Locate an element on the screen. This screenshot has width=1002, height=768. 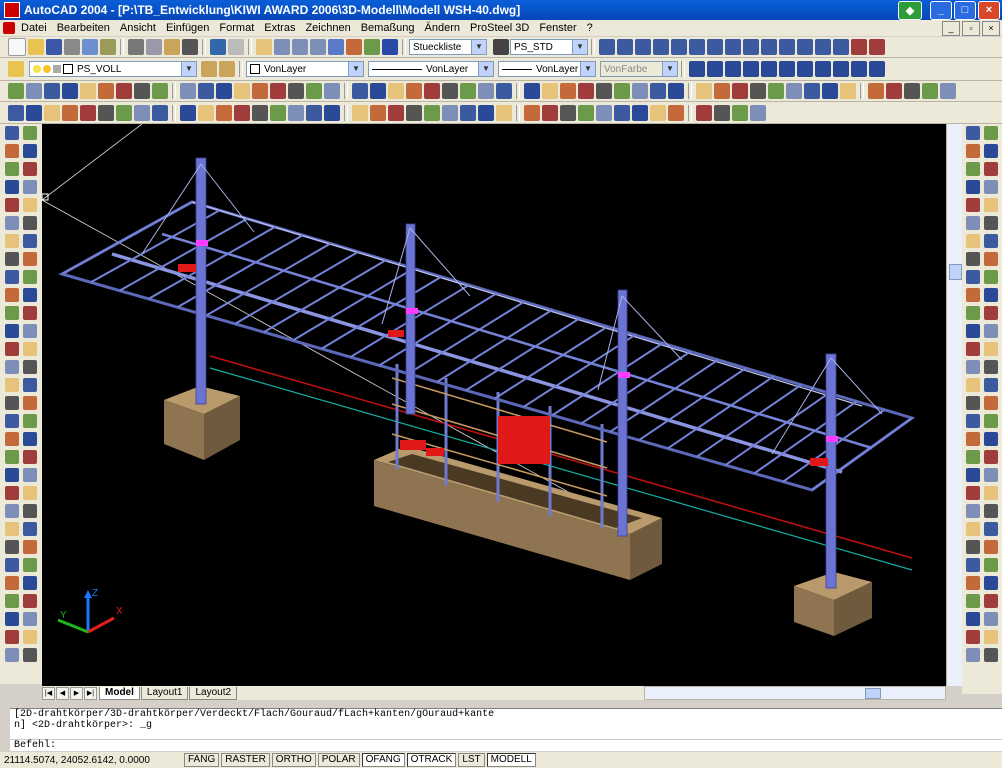
plotstyle-combo: VonFarbe ▼ is located at coordinates (639, 69).